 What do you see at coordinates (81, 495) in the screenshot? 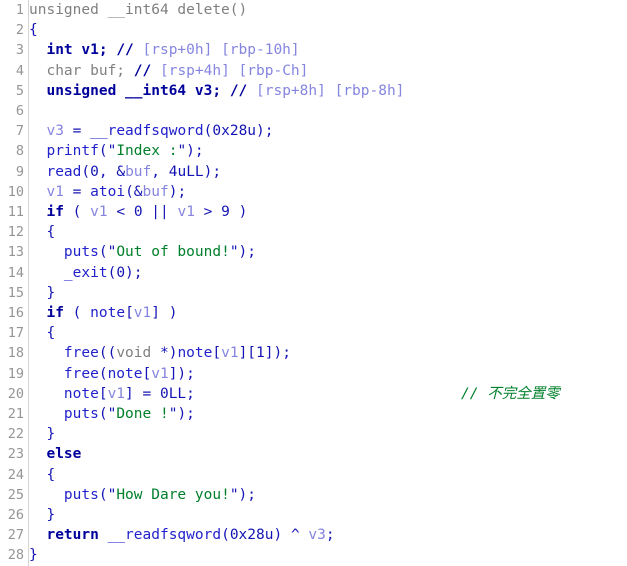
I see `code-token: puts` at bounding box center [81, 495].